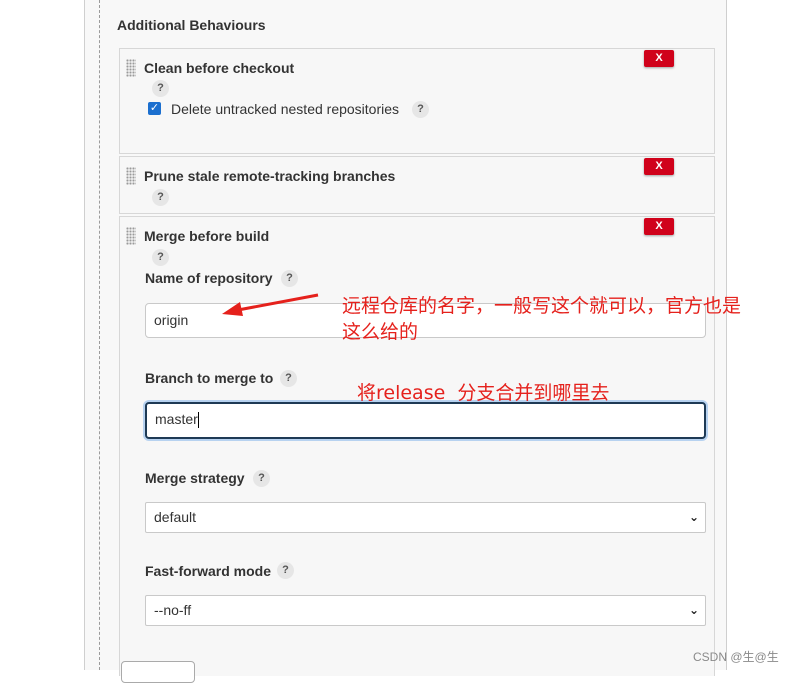 The width and height of the screenshot is (793, 683). What do you see at coordinates (483, 393) in the screenshot?
I see `annotation-branch-note: 将release 分支合并到哪里去` at bounding box center [483, 393].